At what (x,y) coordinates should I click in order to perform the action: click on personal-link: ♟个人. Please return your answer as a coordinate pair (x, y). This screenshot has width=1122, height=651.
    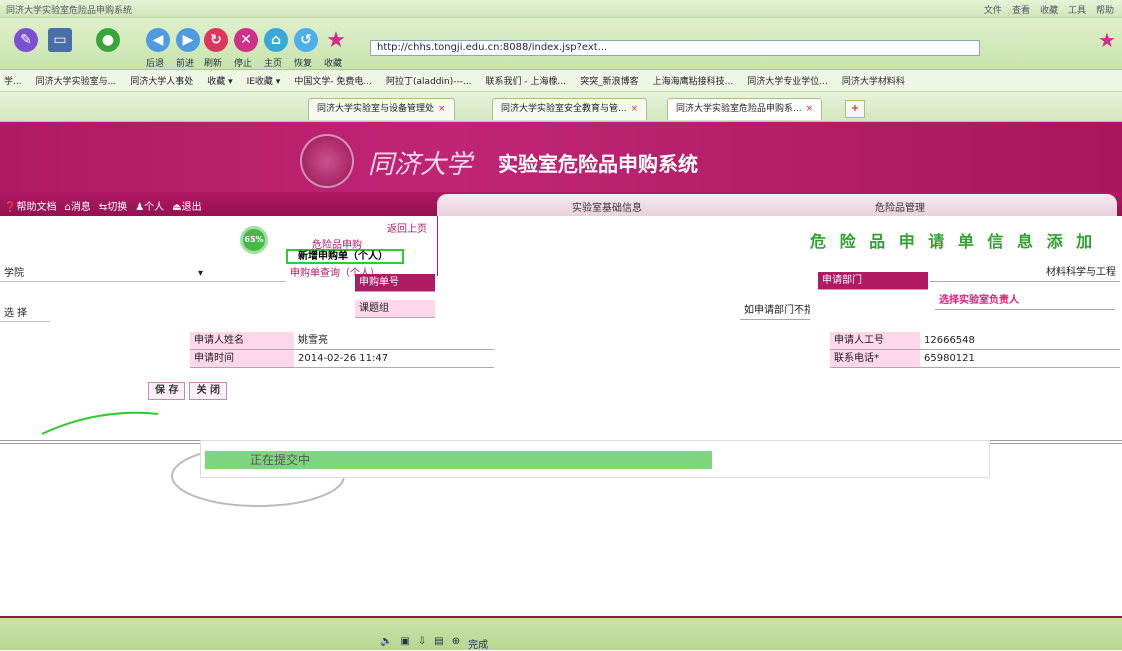
    Looking at the image, I should click on (149, 205).